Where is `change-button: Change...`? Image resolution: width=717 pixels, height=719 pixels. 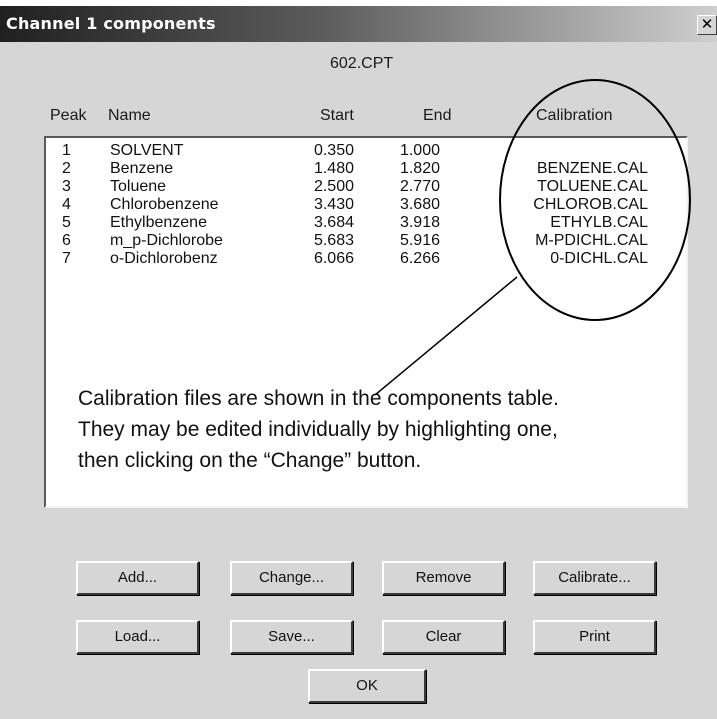 change-button: Change... is located at coordinates (291, 578).